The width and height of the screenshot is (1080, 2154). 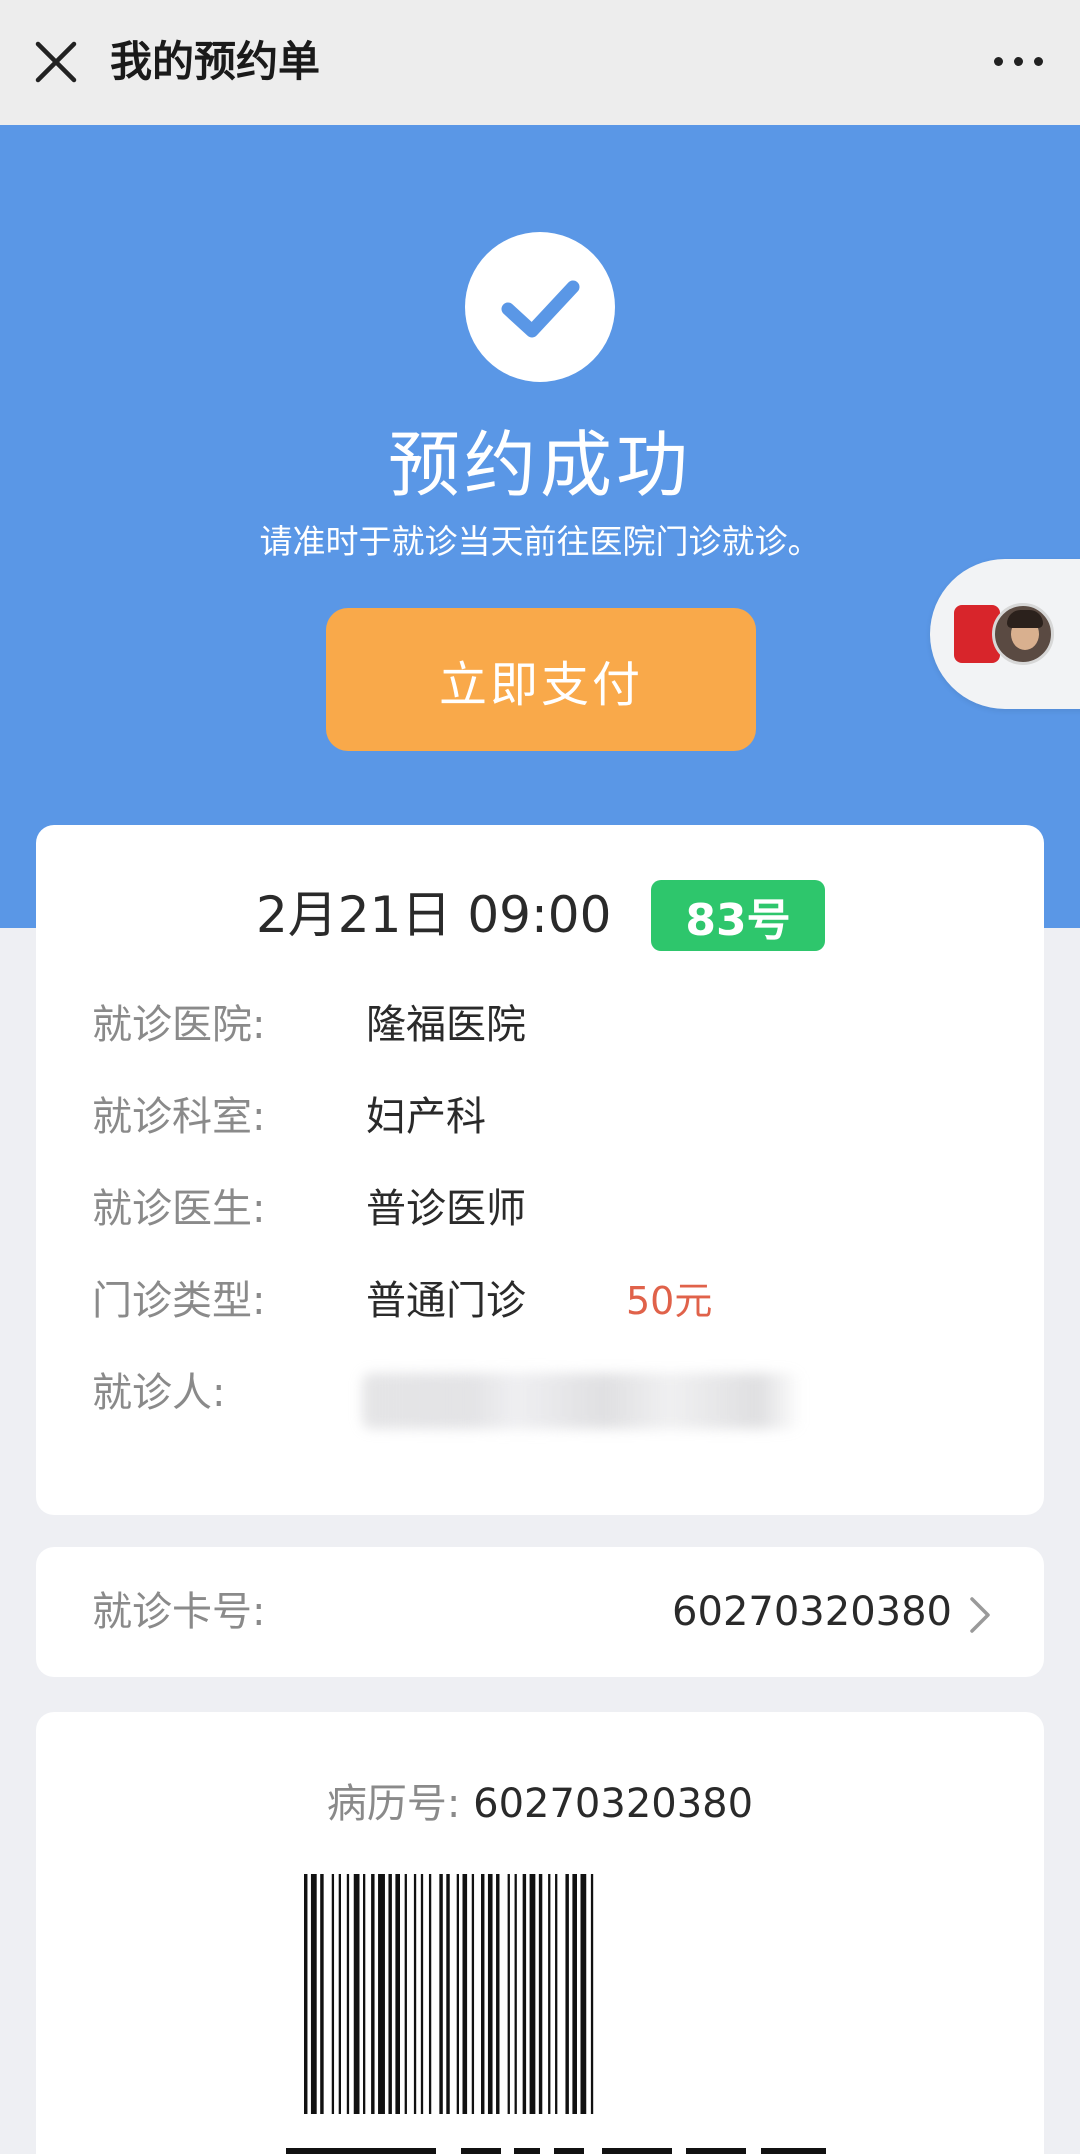 I want to click on avatar-icon, so click(x=1023, y=634).